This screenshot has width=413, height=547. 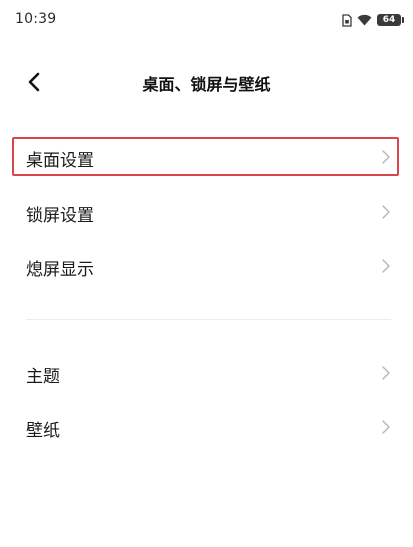 I want to click on list-item-label: 壁纸, so click(x=43, y=431).